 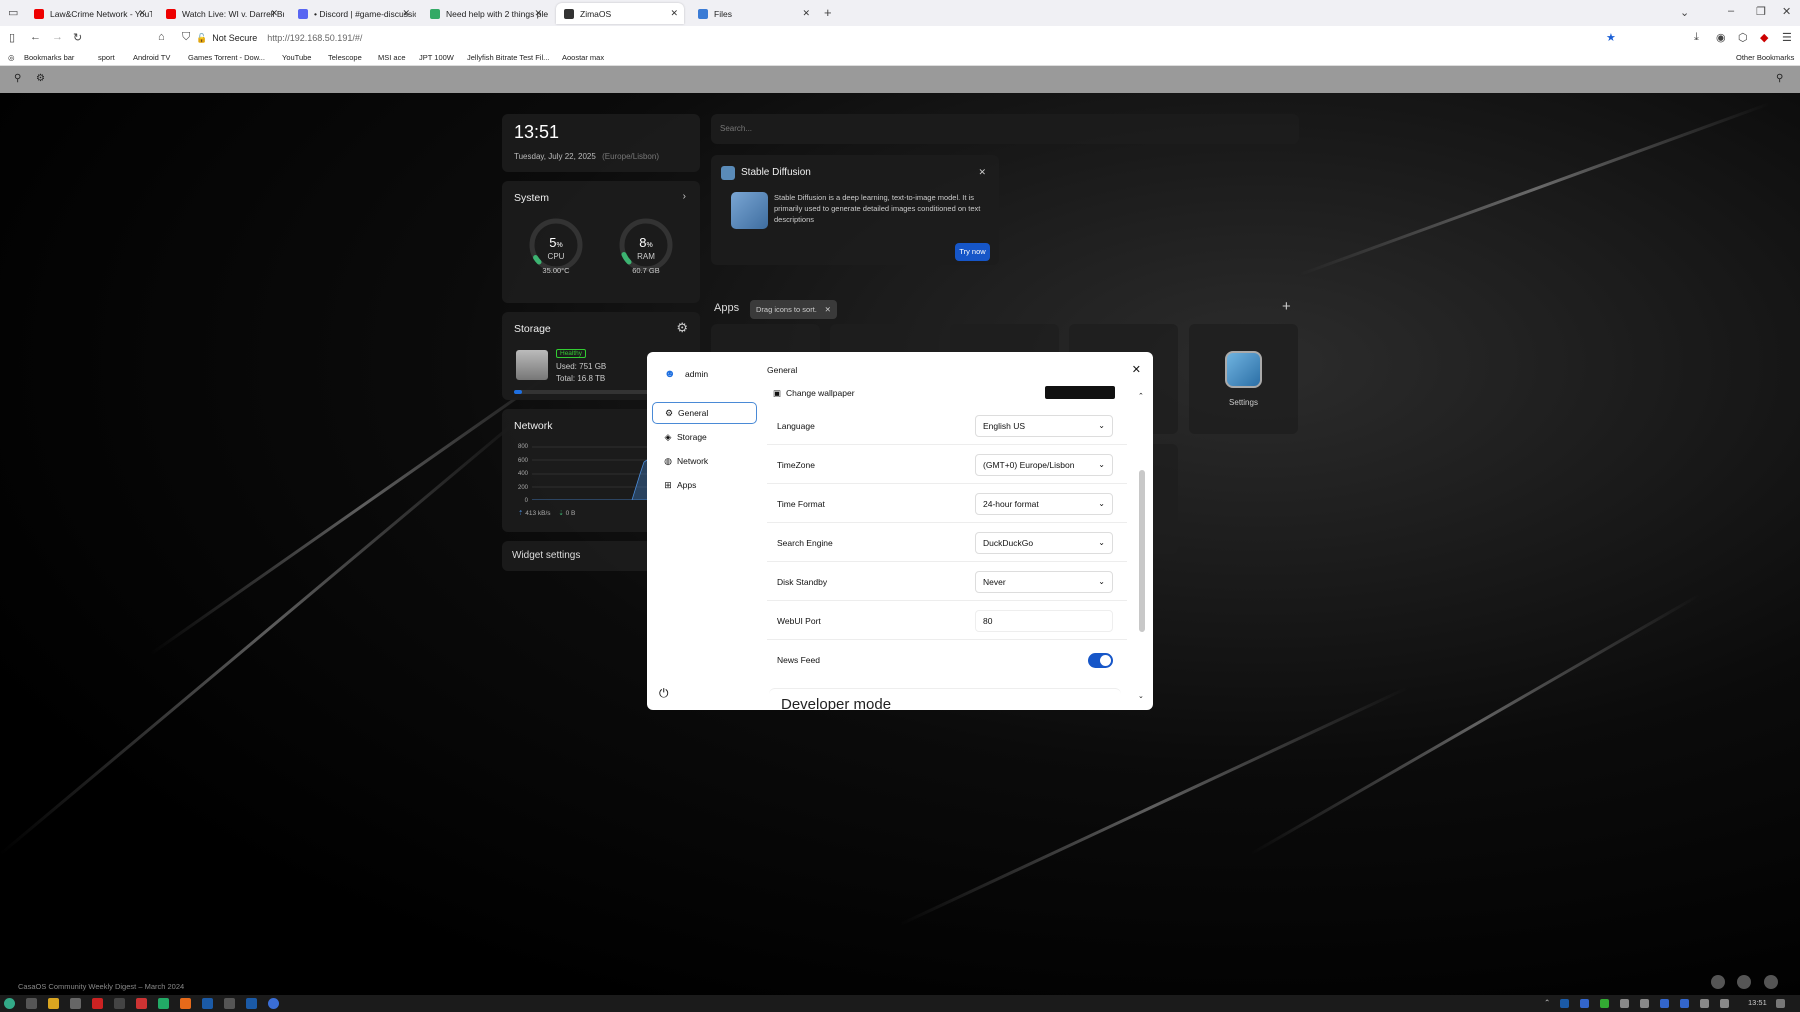 What do you see at coordinates (1243, 379) in the screenshot?
I see `app-tile-settings: Settings` at bounding box center [1243, 379].